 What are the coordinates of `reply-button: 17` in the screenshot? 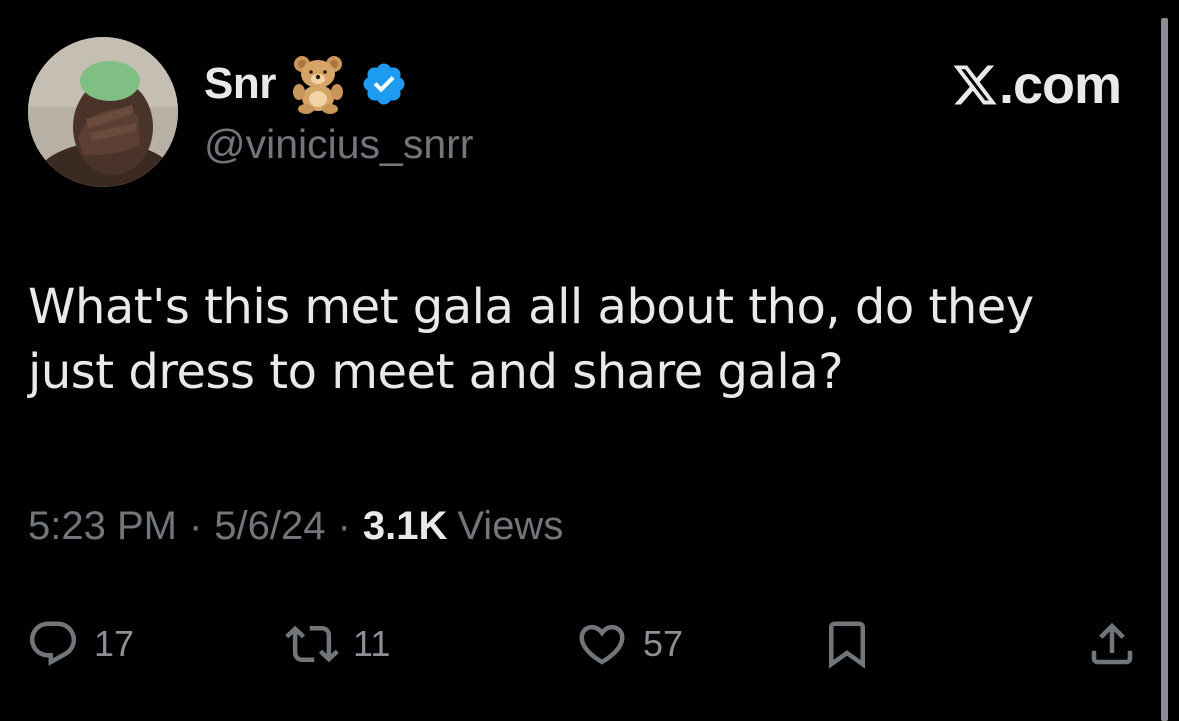 It's located at (80, 644).